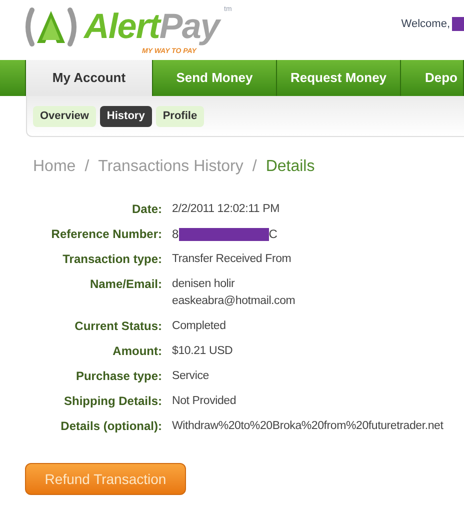 This screenshot has width=464, height=518. What do you see at coordinates (425, 24) in the screenshot?
I see `welcome-text: Welcome,` at bounding box center [425, 24].